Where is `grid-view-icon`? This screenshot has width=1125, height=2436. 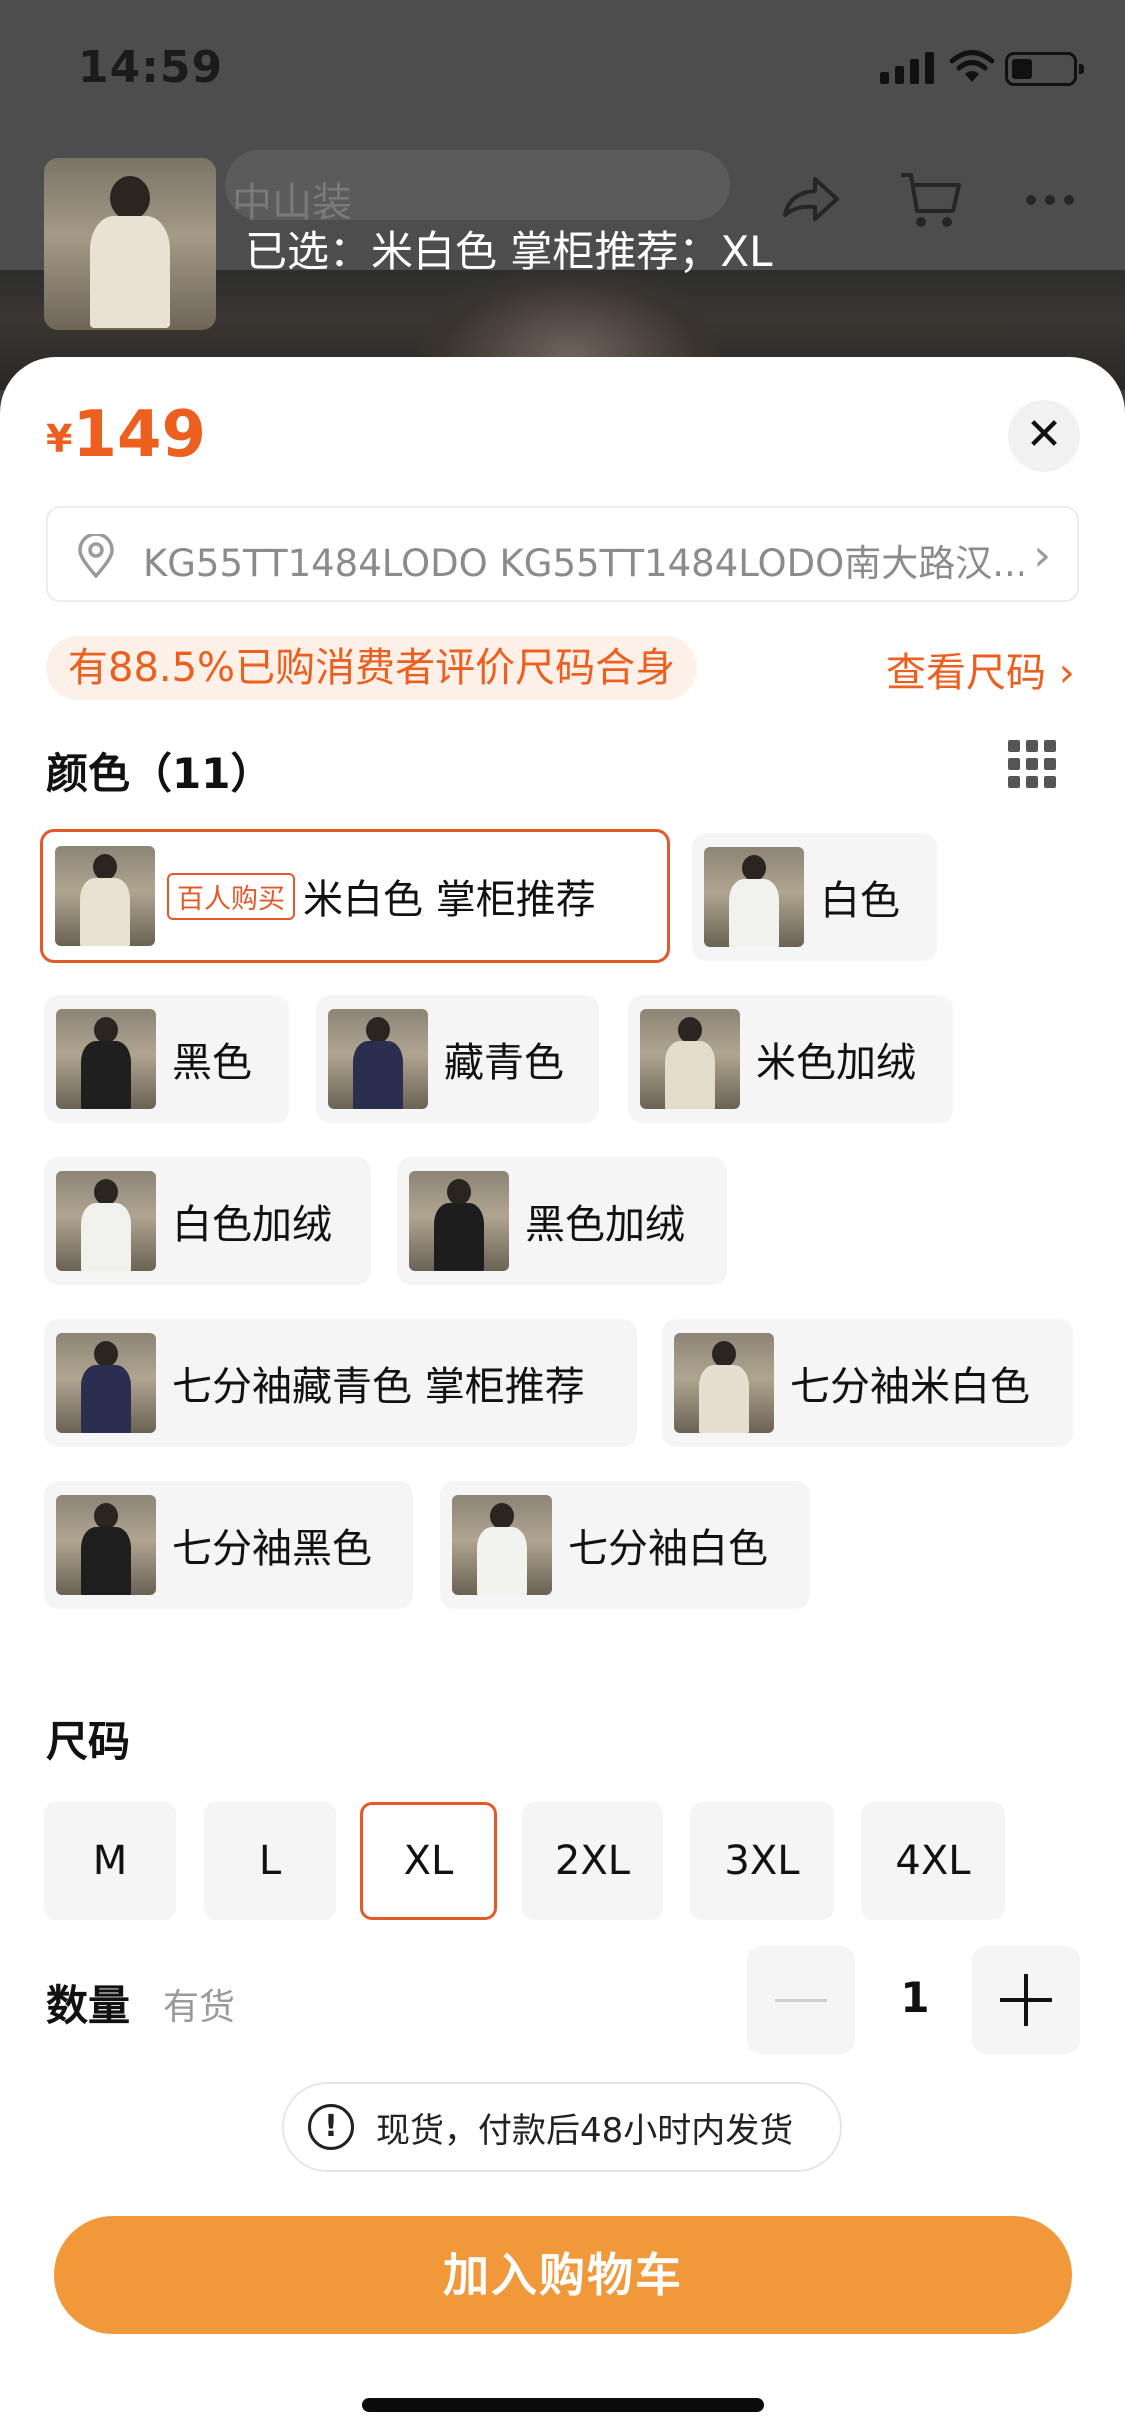 grid-view-icon is located at coordinates (1032, 764).